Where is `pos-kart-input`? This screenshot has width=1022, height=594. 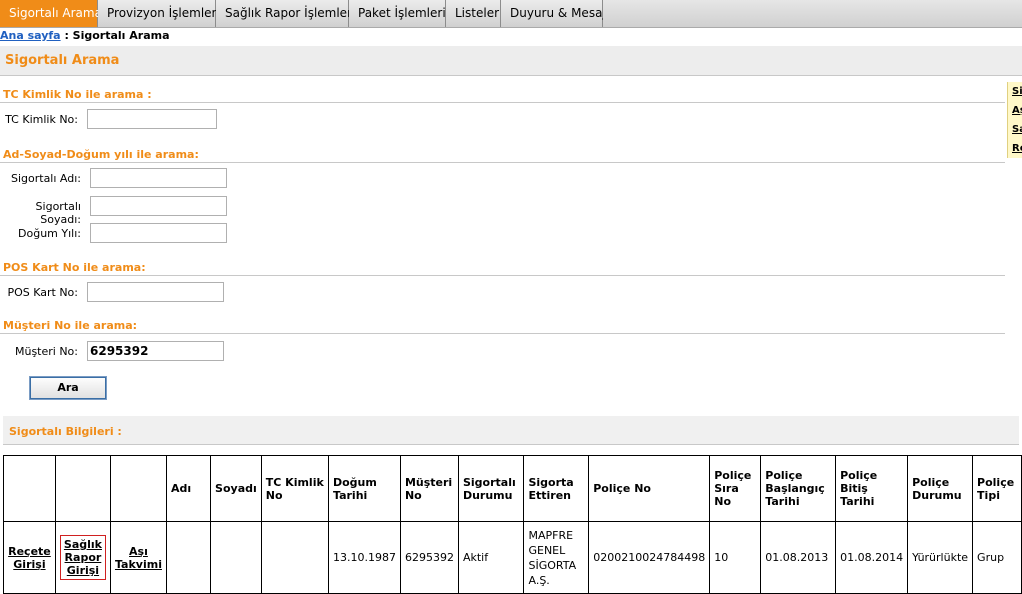 pos-kart-input is located at coordinates (155, 292).